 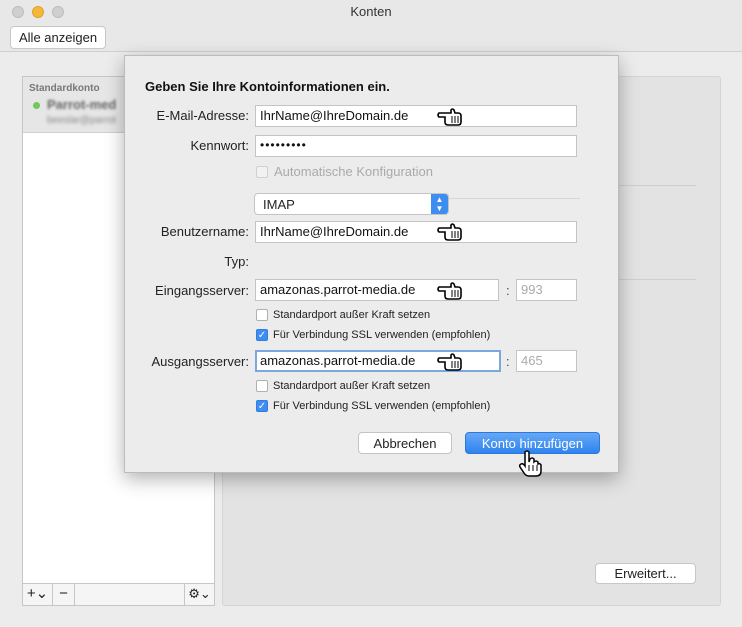 What do you see at coordinates (416, 116) in the screenshot?
I see `email-field: IhrName@IhreDomain.de` at bounding box center [416, 116].